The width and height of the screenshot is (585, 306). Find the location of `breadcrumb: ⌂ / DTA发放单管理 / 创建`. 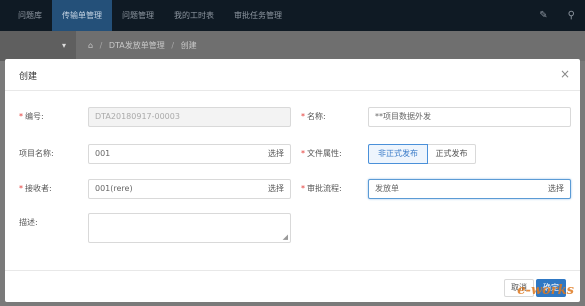

breadcrumb: ⌂ / DTA发放单管理 / 创建 is located at coordinates (142, 46).